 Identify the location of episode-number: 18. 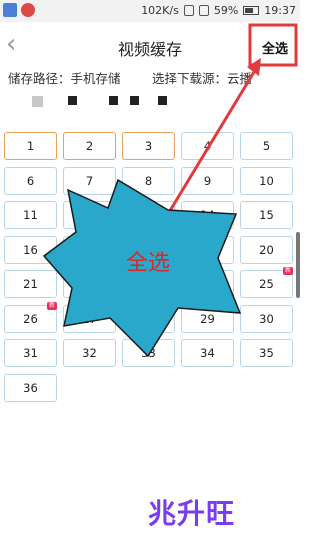
(148, 249).